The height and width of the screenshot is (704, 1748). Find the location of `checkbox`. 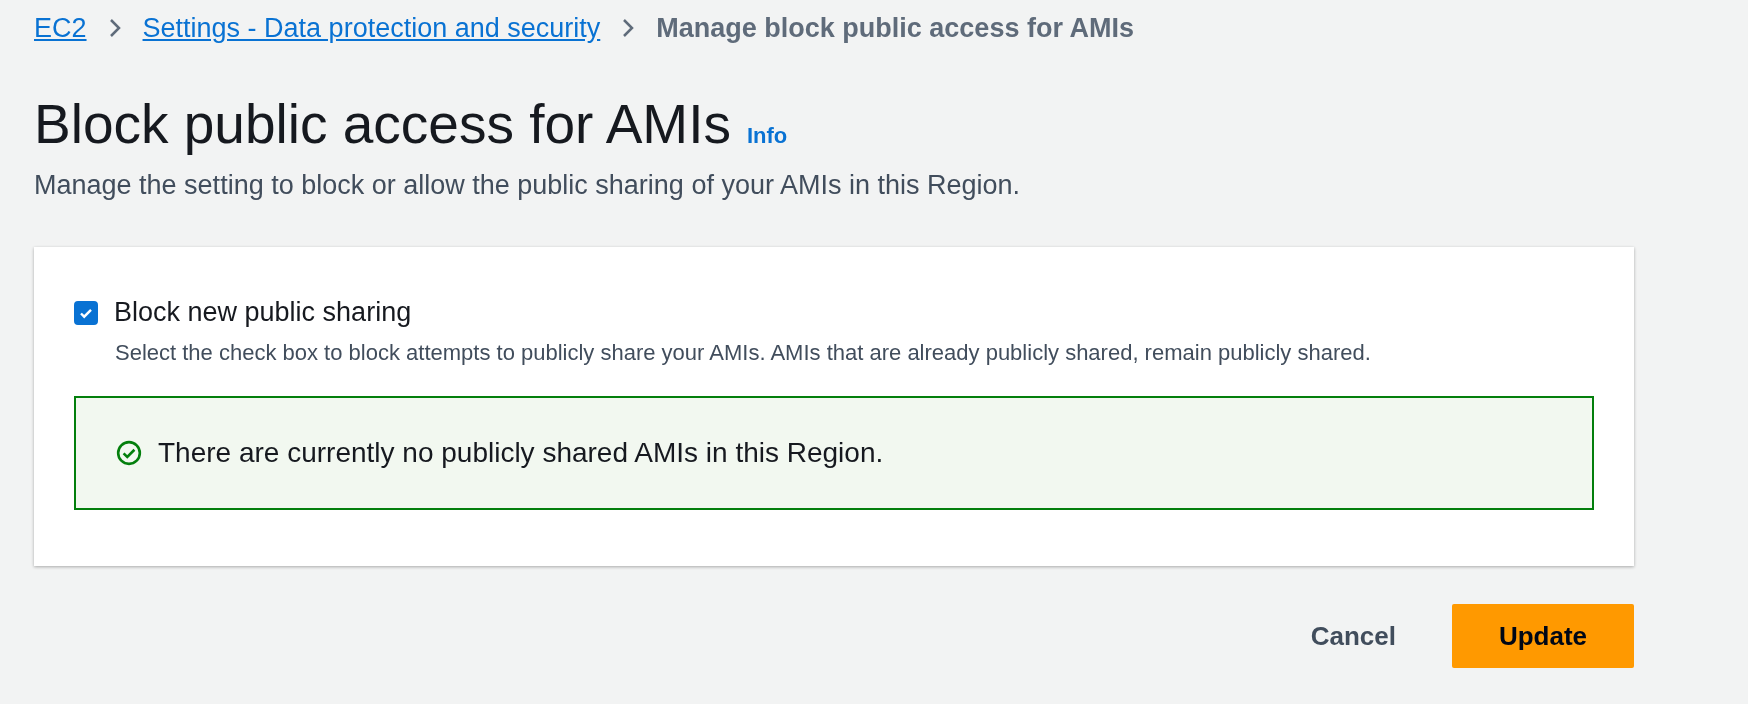

checkbox is located at coordinates (86, 312).